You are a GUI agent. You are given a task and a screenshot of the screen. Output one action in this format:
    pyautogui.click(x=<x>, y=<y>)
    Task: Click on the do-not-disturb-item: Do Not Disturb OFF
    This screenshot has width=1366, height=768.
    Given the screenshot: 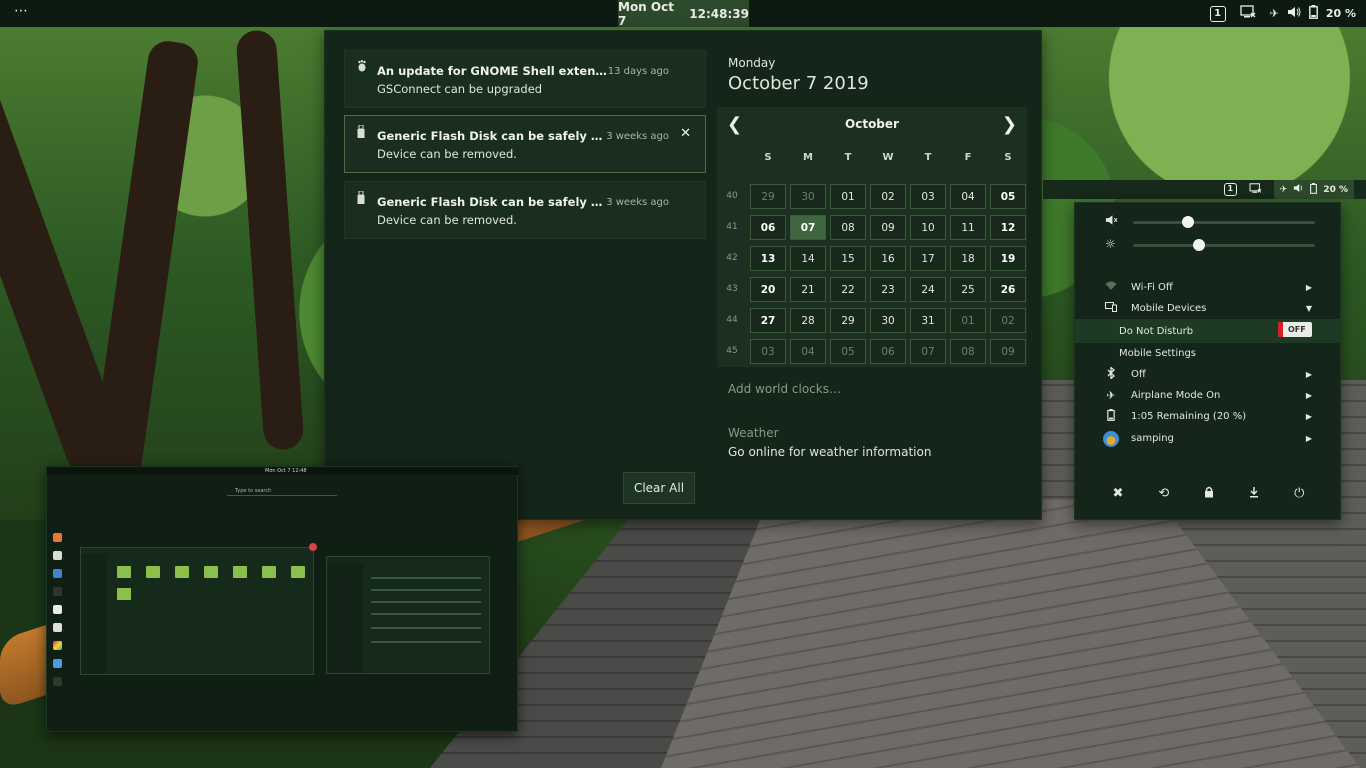 What is the action you would take?
    pyautogui.click(x=1208, y=331)
    